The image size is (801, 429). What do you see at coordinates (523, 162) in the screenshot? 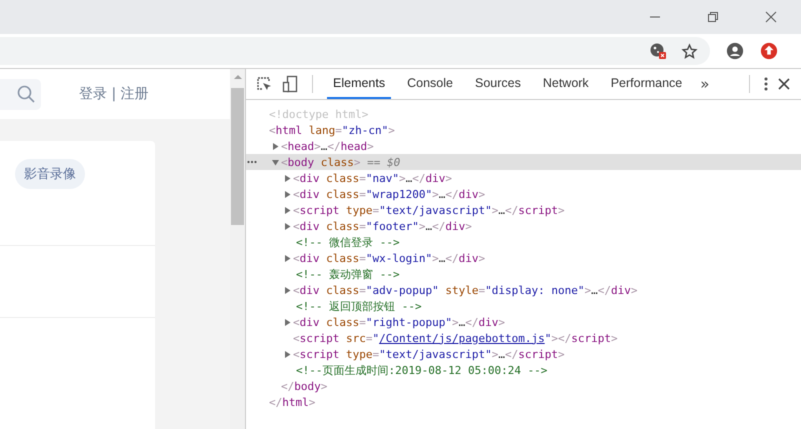
I see `selected-row: <body class> == $0` at bounding box center [523, 162].